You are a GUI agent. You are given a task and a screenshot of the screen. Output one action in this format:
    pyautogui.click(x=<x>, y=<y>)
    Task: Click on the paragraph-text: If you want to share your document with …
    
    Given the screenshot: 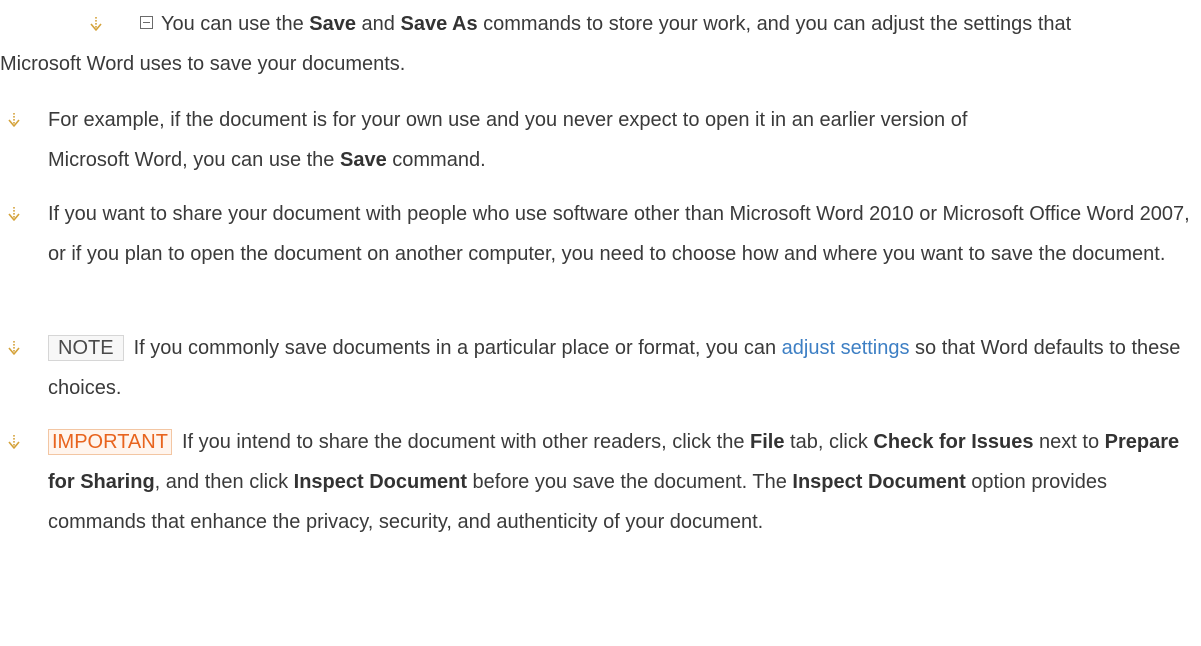 What is the action you would take?
    pyautogui.click(x=623, y=234)
    